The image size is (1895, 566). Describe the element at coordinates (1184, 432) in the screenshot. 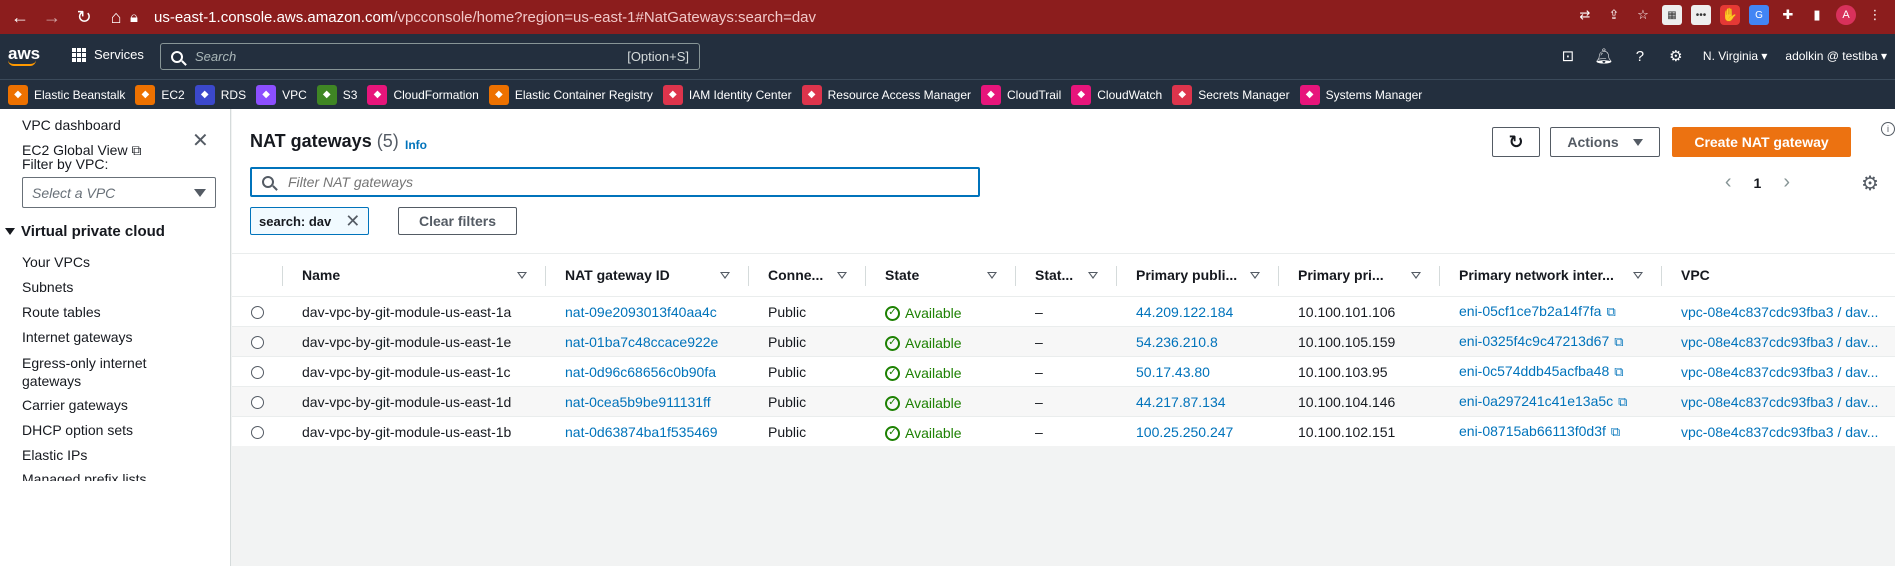

I see `public-ip-link: 100.25.250.247` at that location.